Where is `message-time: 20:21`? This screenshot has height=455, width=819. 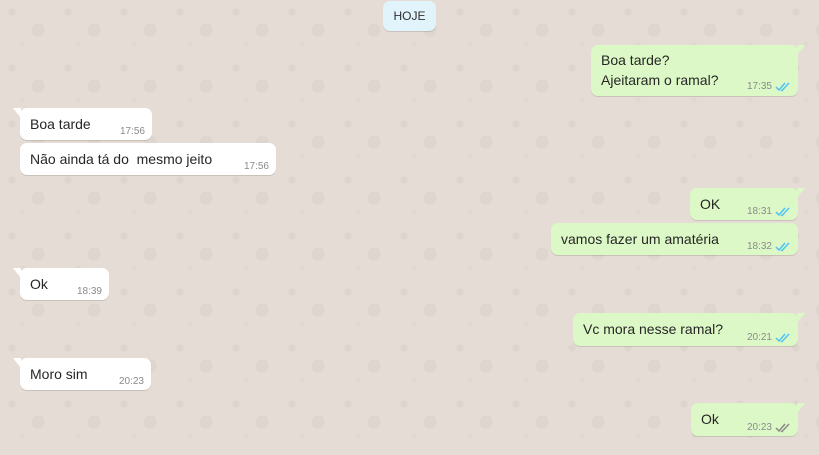 message-time: 20:21 is located at coordinates (759, 337).